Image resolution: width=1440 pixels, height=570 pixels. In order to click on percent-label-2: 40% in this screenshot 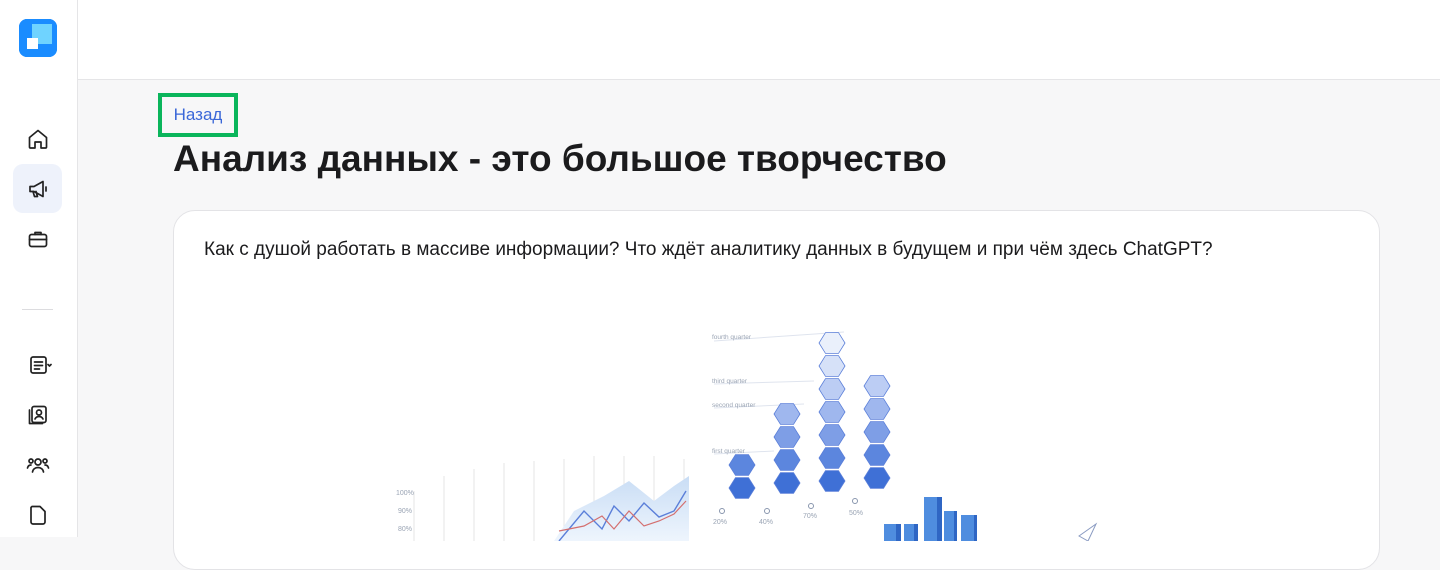, I will do `click(766, 522)`.